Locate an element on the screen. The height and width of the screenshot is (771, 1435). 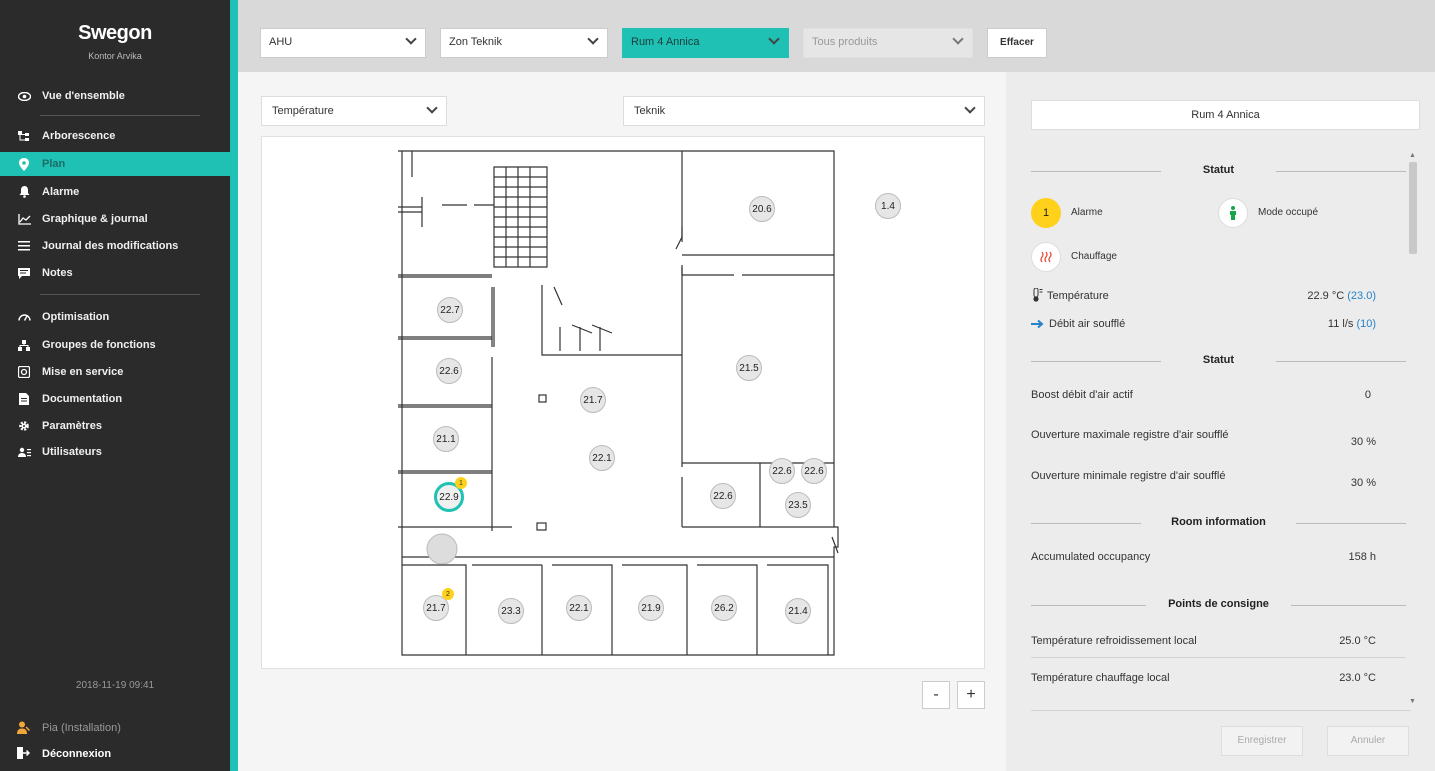
nav-label: Utilisateurs is located at coordinates (72, 452).